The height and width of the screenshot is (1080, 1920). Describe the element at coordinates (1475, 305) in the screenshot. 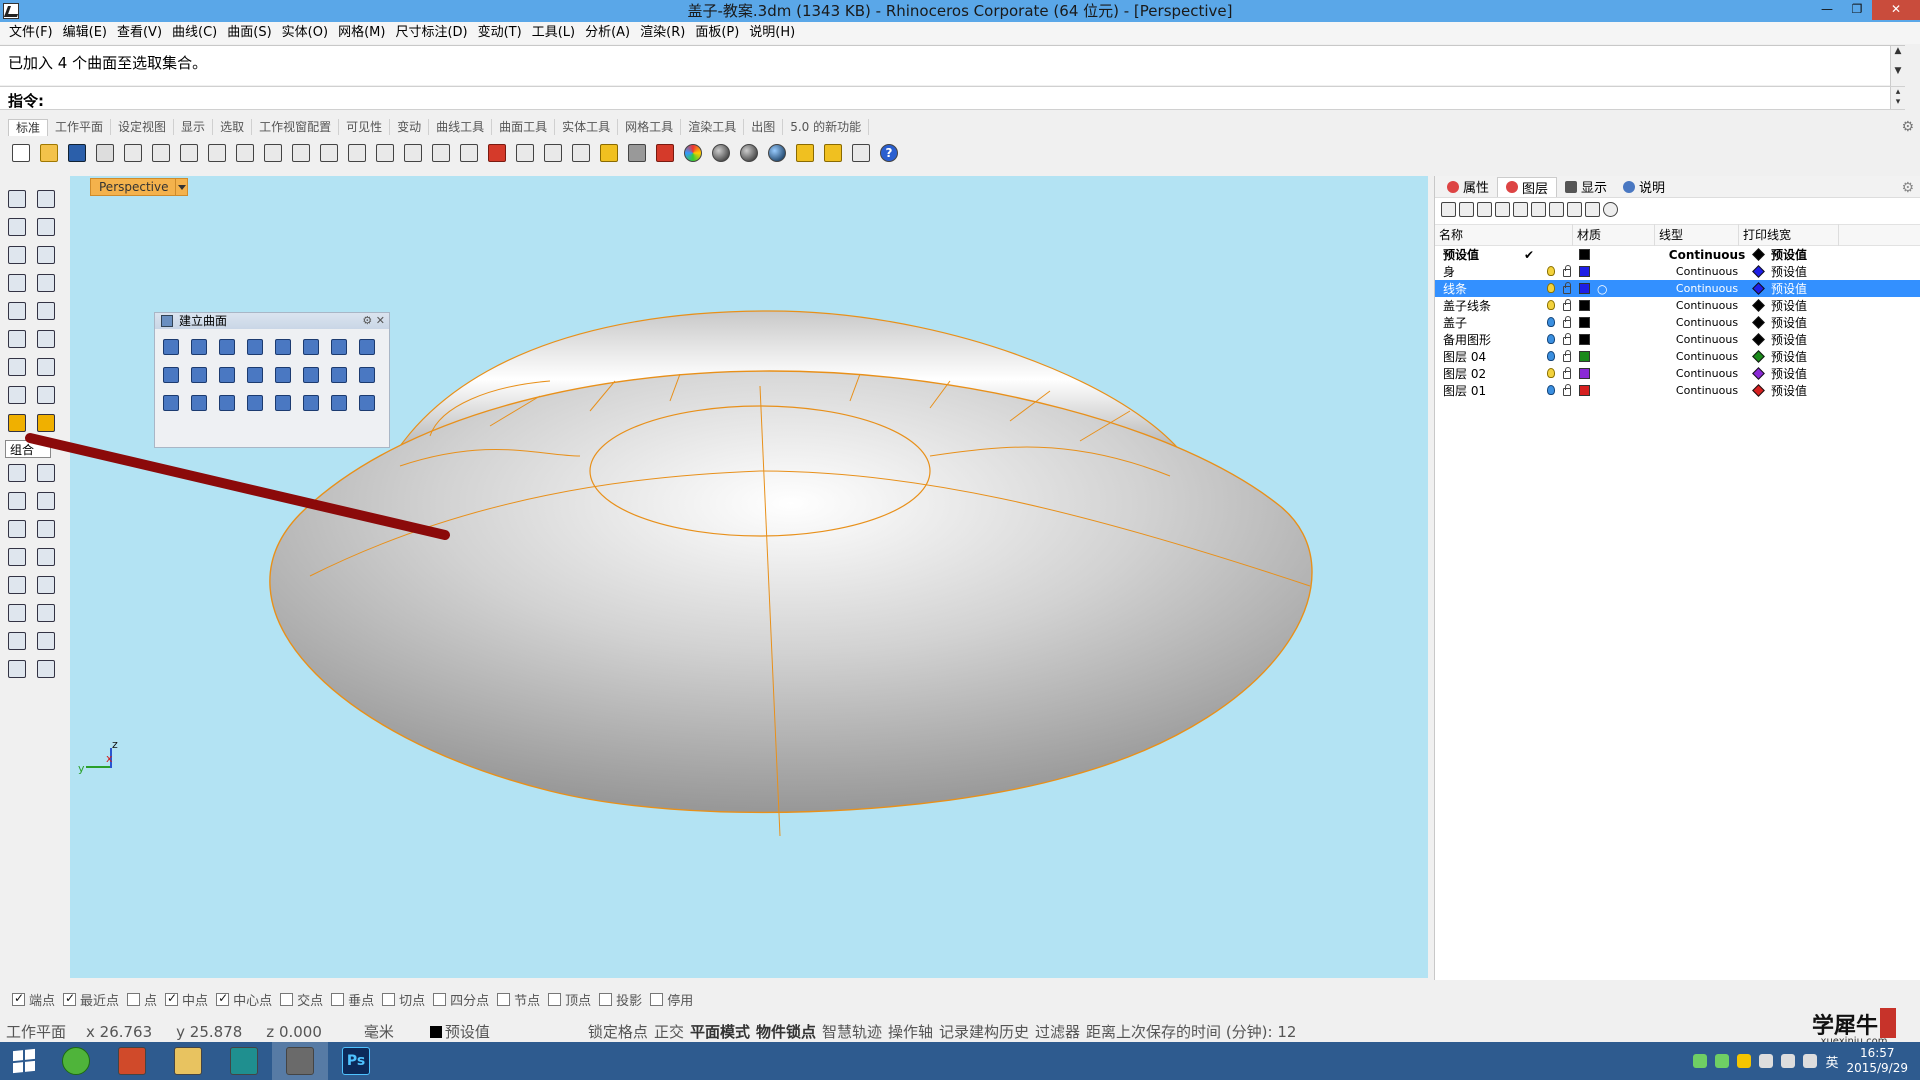

I see `layer-name: 盖子线条` at that location.